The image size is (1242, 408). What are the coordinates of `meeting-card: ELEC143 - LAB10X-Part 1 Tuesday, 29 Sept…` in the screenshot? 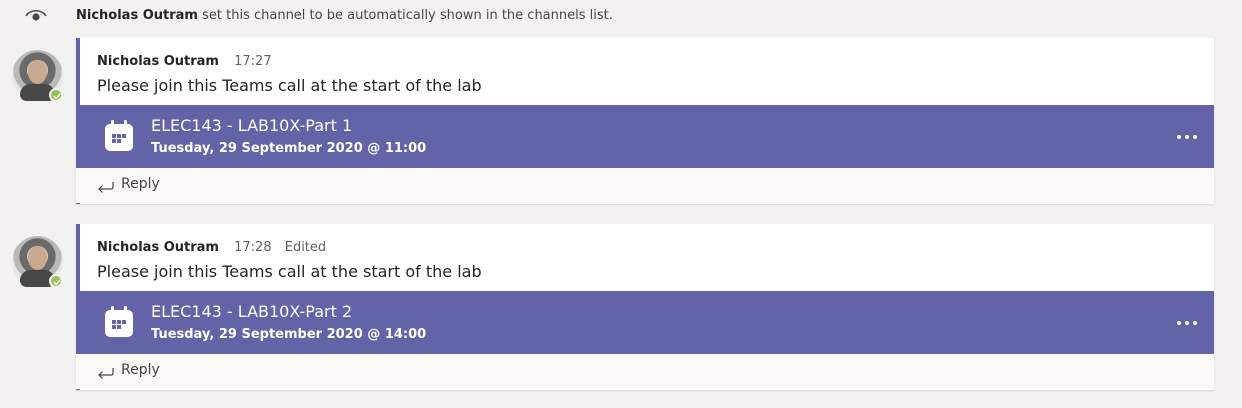 It's located at (647, 136).